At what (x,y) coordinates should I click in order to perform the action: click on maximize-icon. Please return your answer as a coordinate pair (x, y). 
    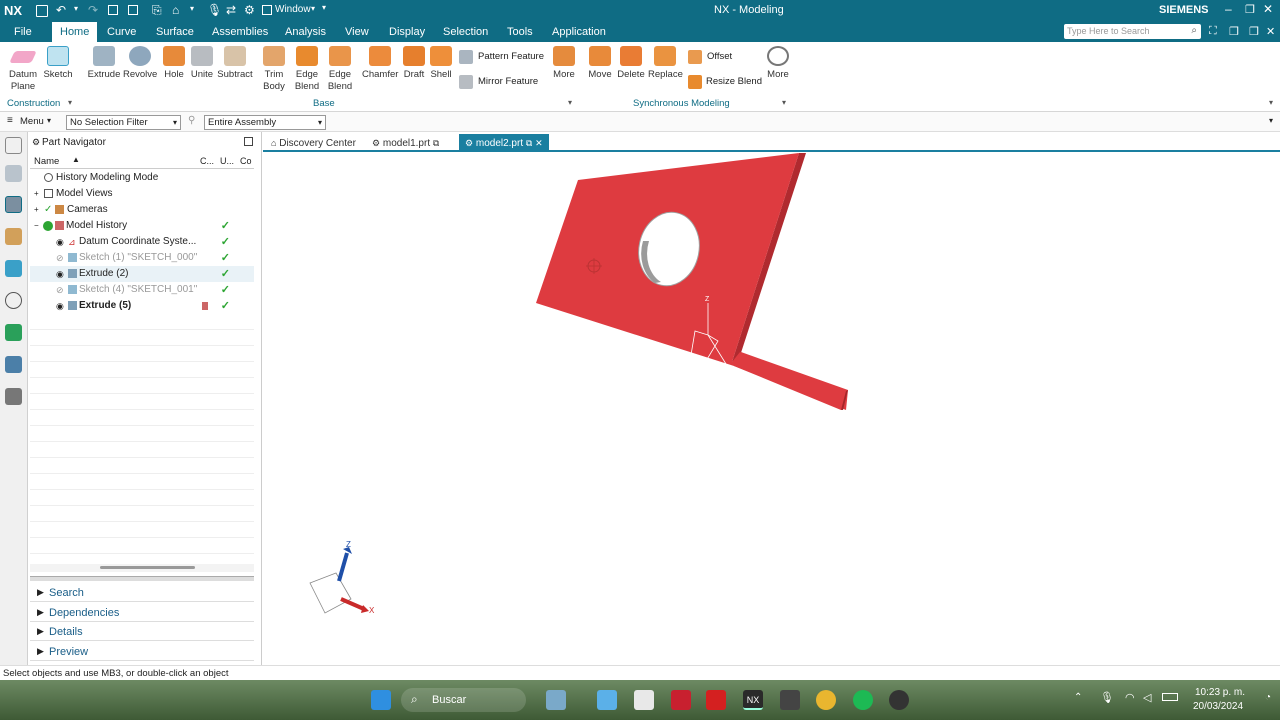
    Looking at the image, I should click on (248, 141).